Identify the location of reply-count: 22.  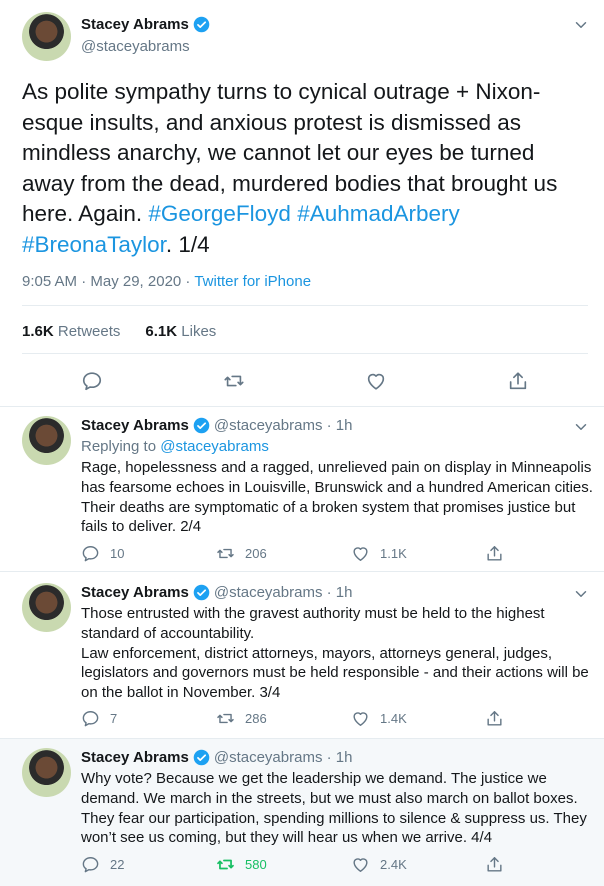
(117, 864).